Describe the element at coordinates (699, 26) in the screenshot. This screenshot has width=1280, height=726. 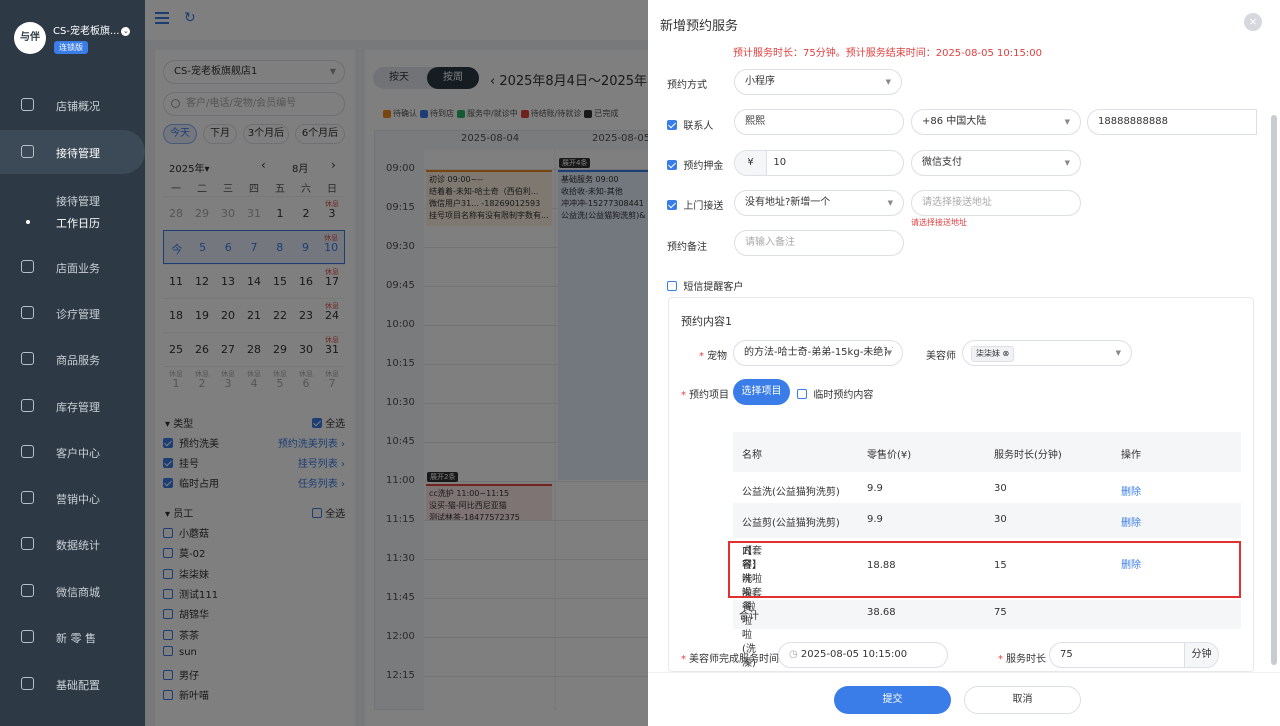
I see `drawer-title: 新增预约服务` at that location.